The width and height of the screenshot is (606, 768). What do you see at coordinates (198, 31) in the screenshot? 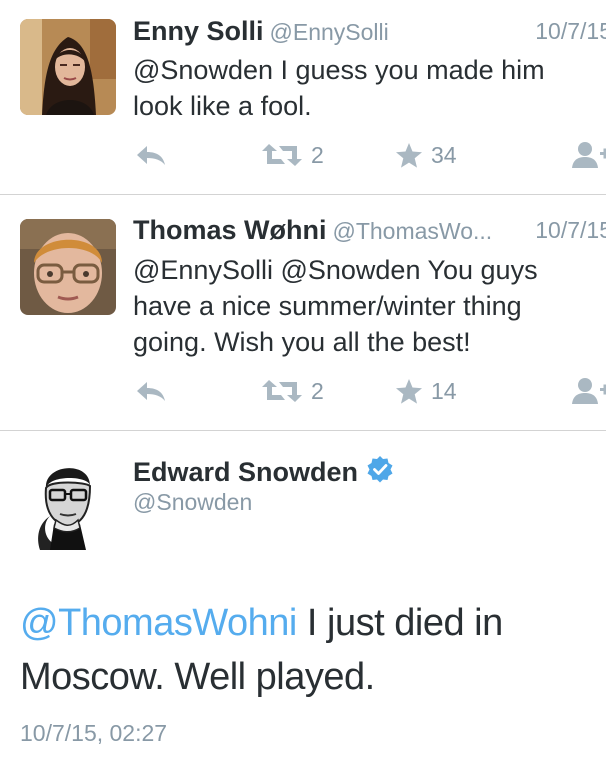
I see `author-name: Enny Solli` at bounding box center [198, 31].